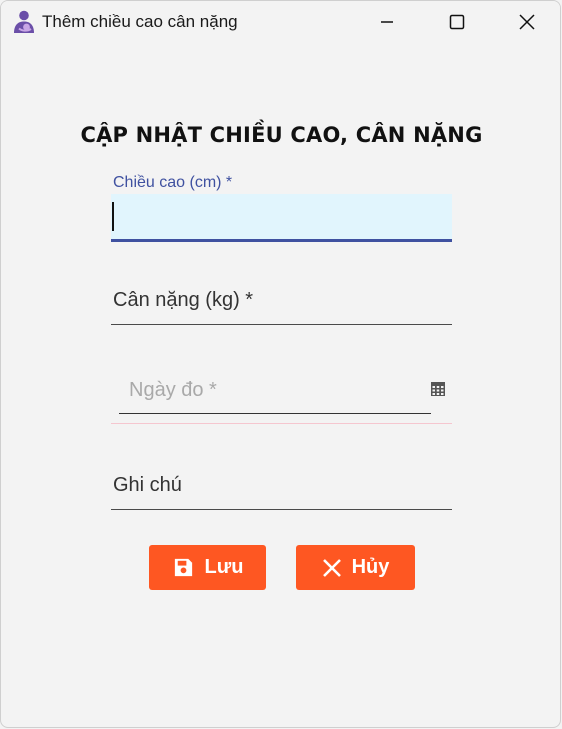 This screenshot has height=729, width=562. I want to click on note-input: Ghi chú, so click(281, 485).